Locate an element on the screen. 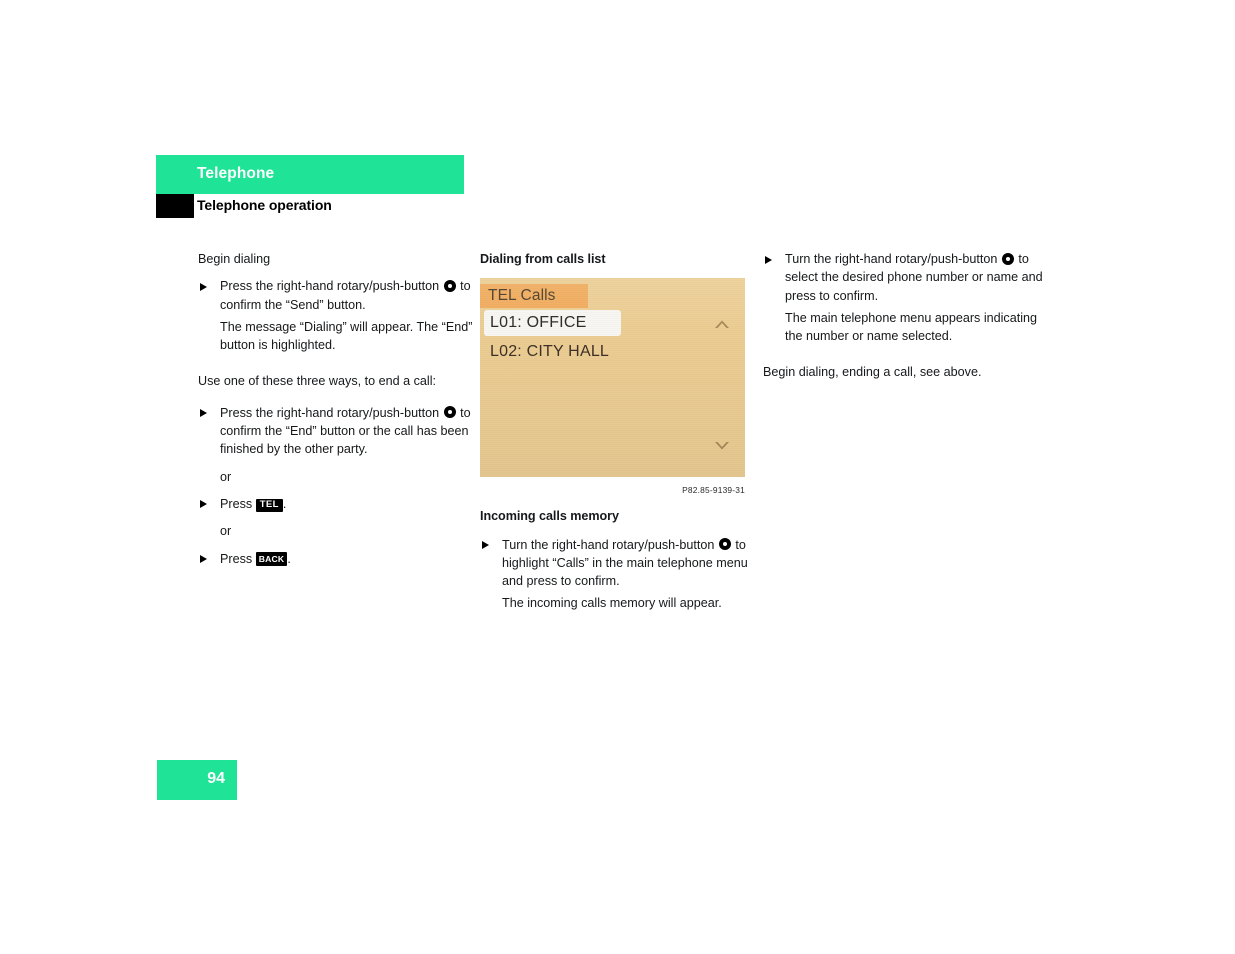  left-bullet-4-text-before: Press is located at coordinates (238, 558).